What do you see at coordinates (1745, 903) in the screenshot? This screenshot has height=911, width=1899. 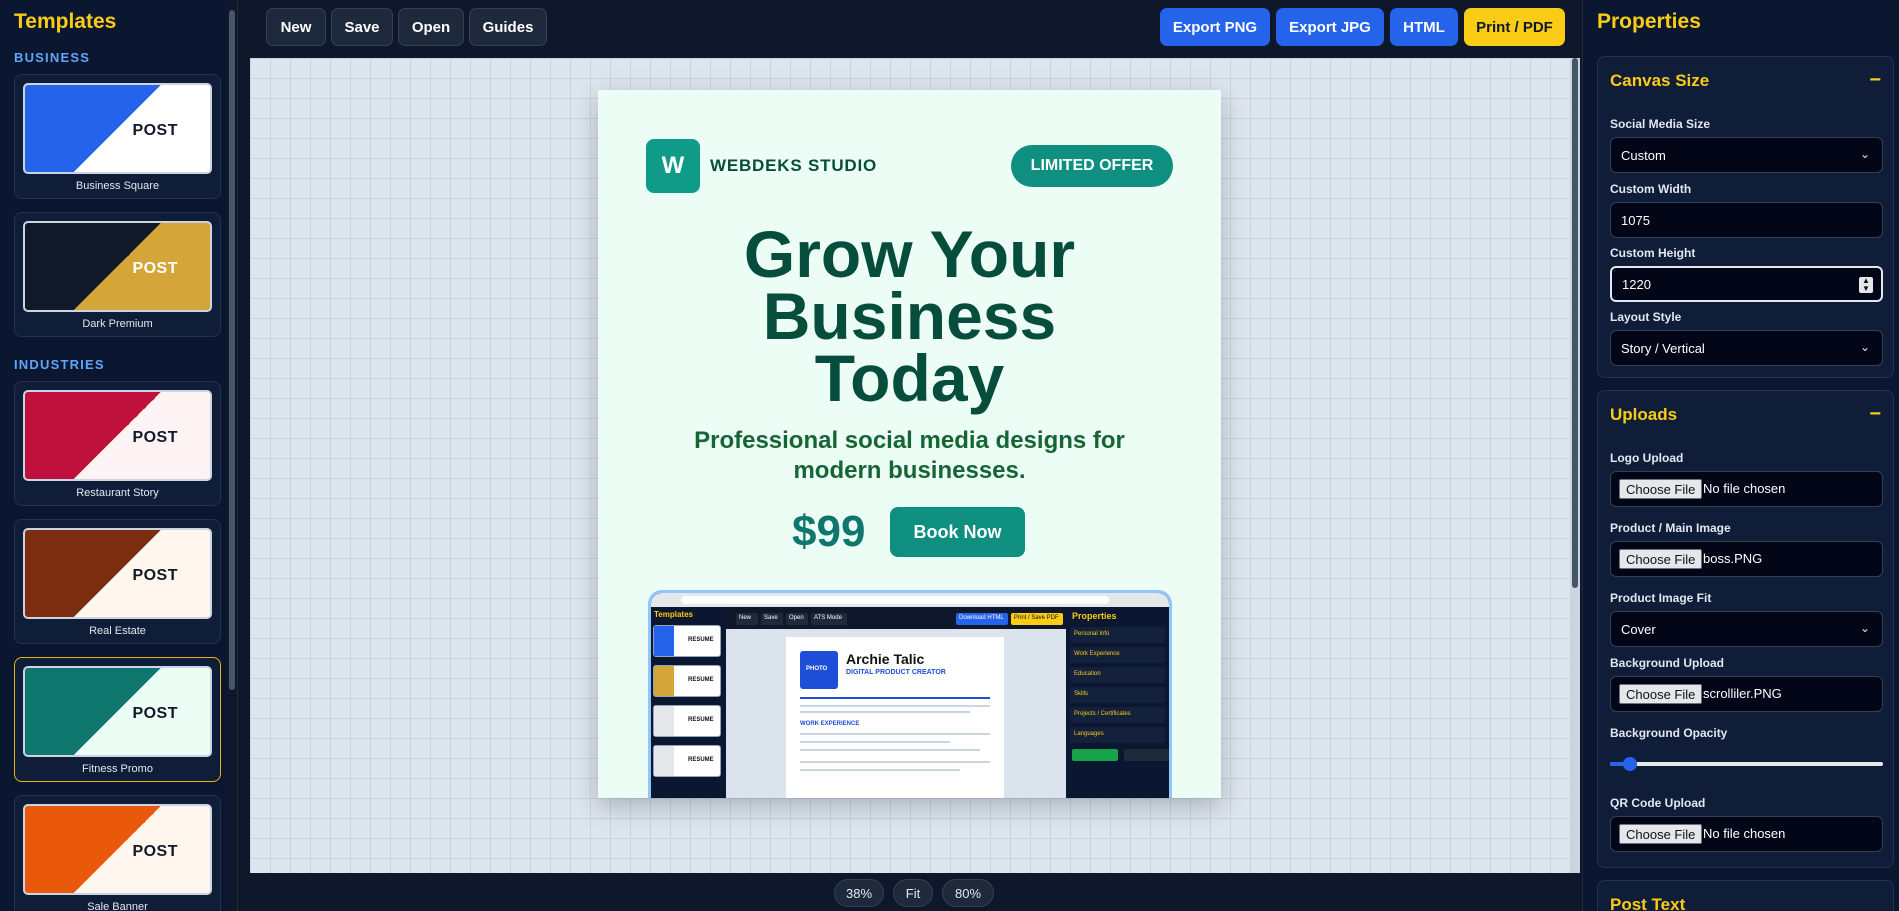 I see `post-text-header: Post Text` at bounding box center [1745, 903].